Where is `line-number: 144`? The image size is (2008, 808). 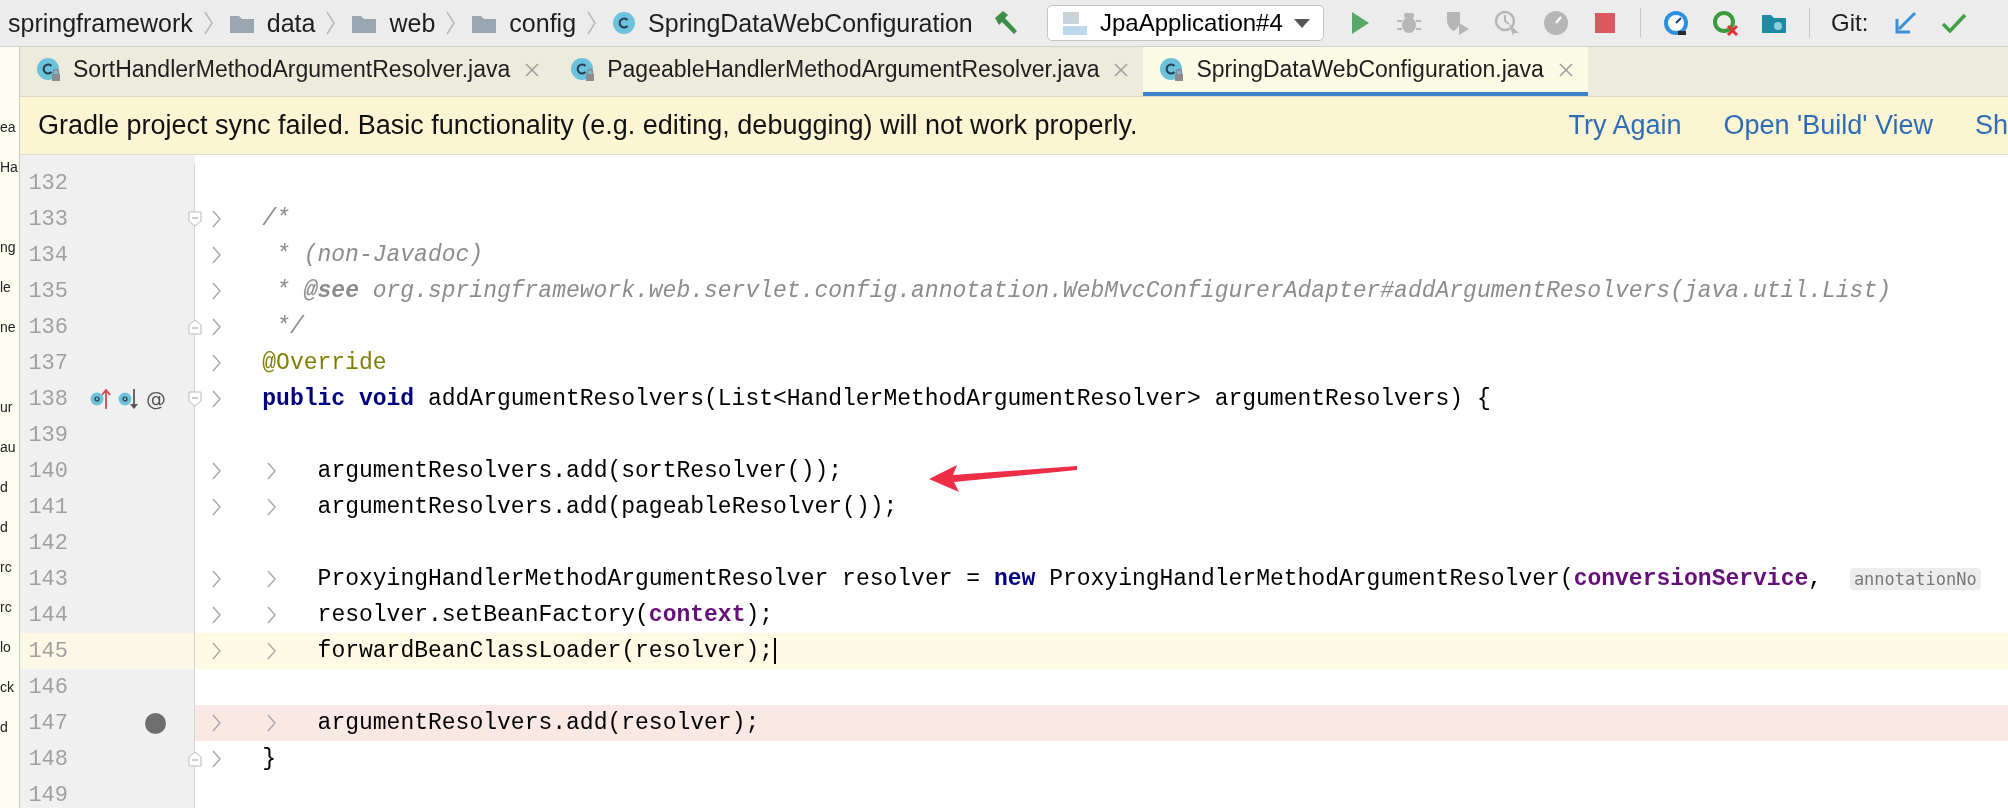
line-number: 144 is located at coordinates (47, 615).